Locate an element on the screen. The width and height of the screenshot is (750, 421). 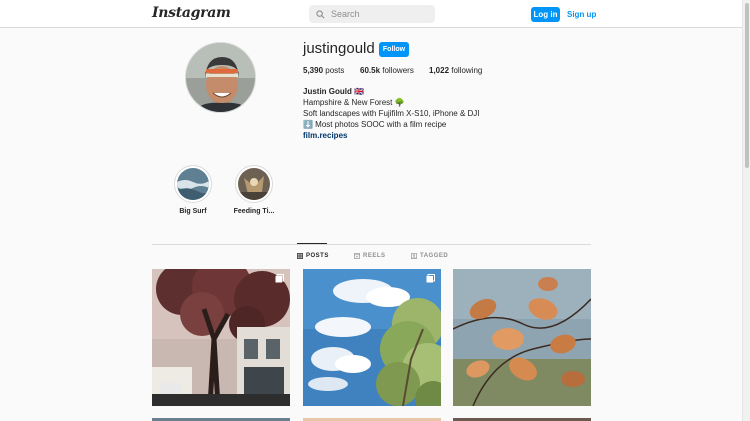
top-nav: Instagram Search Log in Sign up is located at coordinates (371, 14).